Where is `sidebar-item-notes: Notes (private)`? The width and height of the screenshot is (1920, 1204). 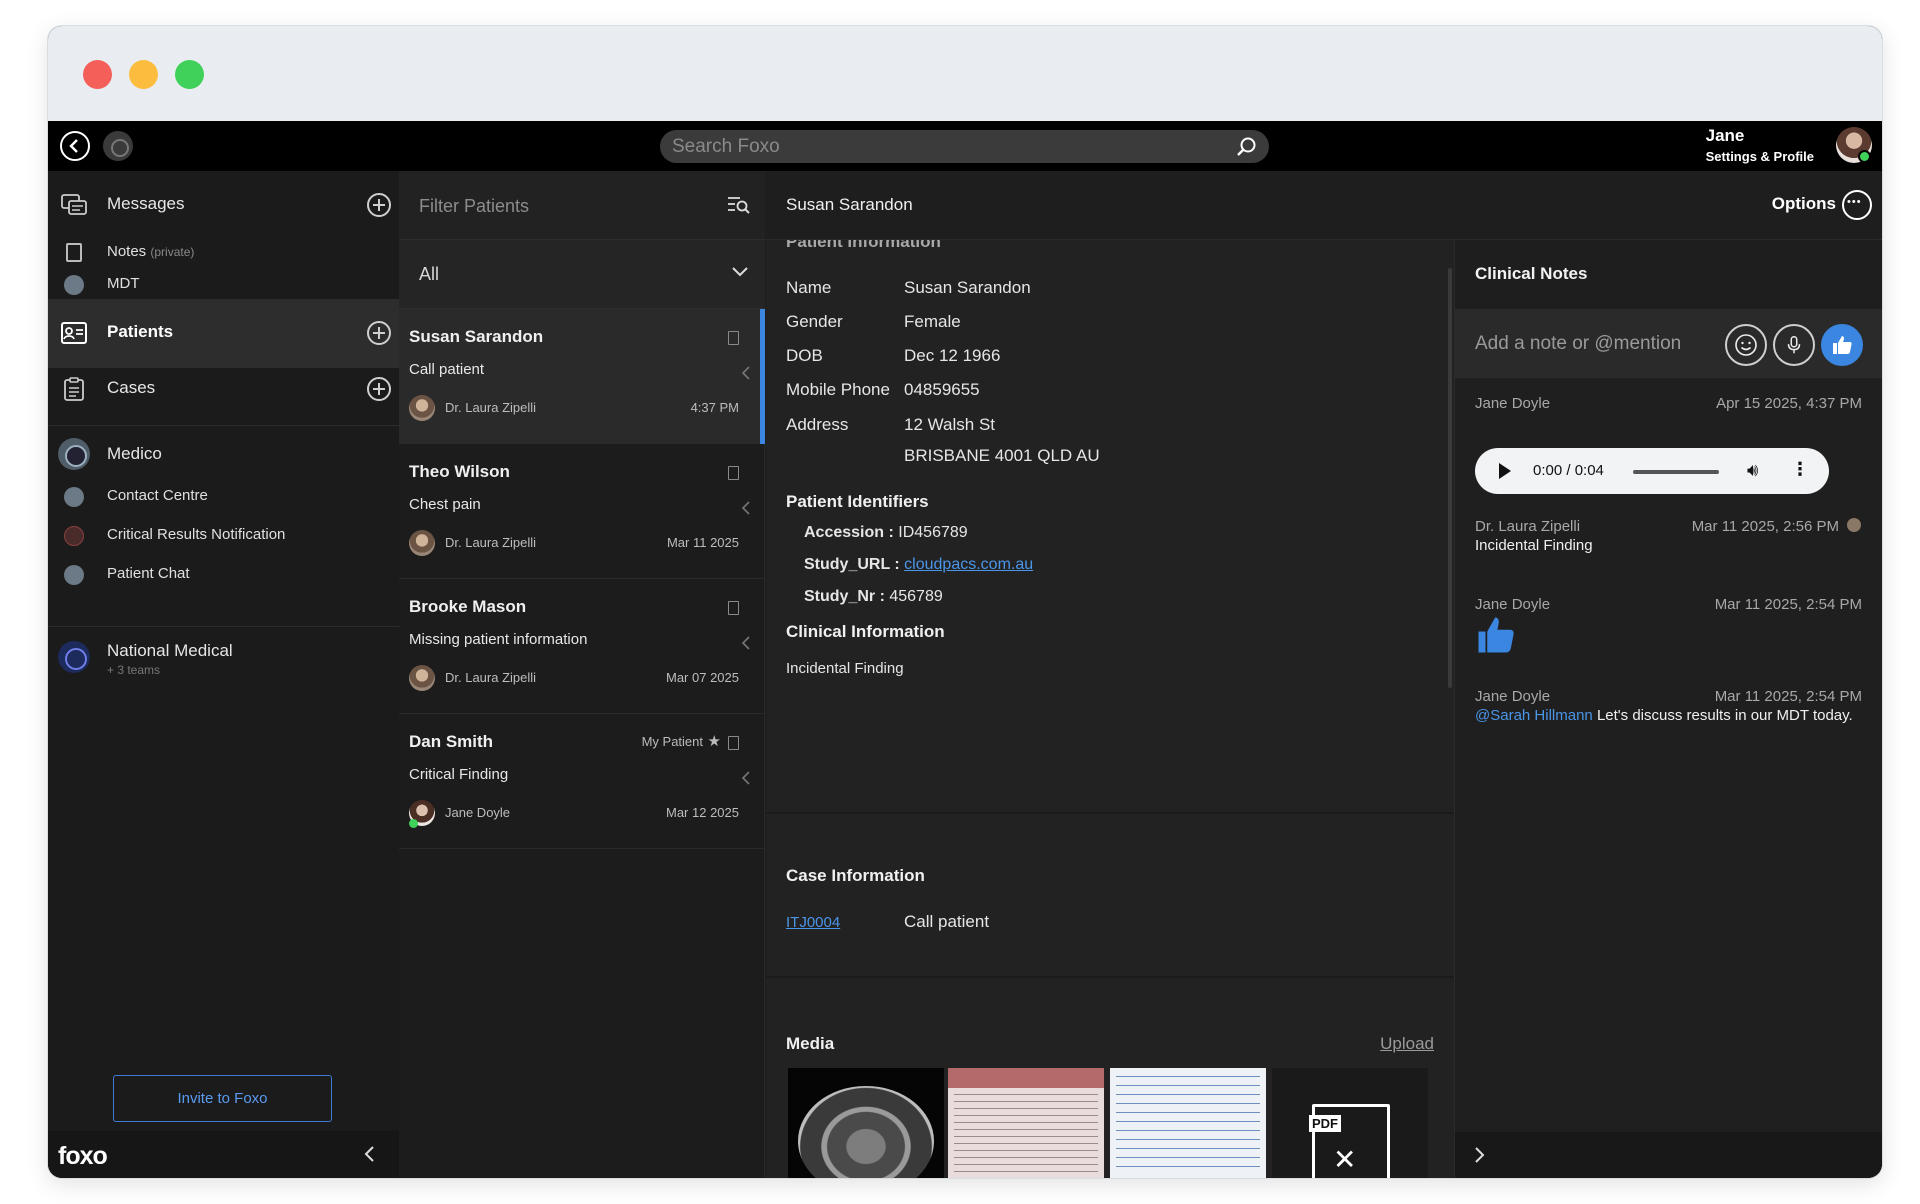
sidebar-item-notes: Notes (private) is located at coordinates (223, 252).